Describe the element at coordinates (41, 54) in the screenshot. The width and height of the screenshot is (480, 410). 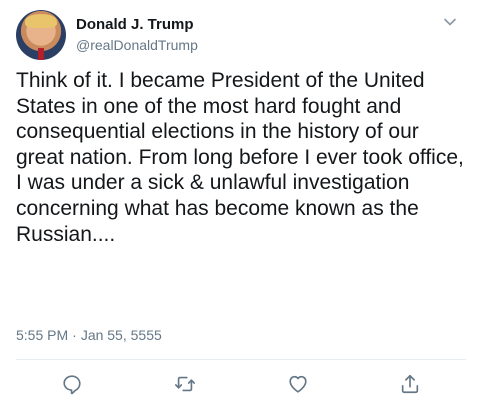
I see `avatar-tie` at that location.